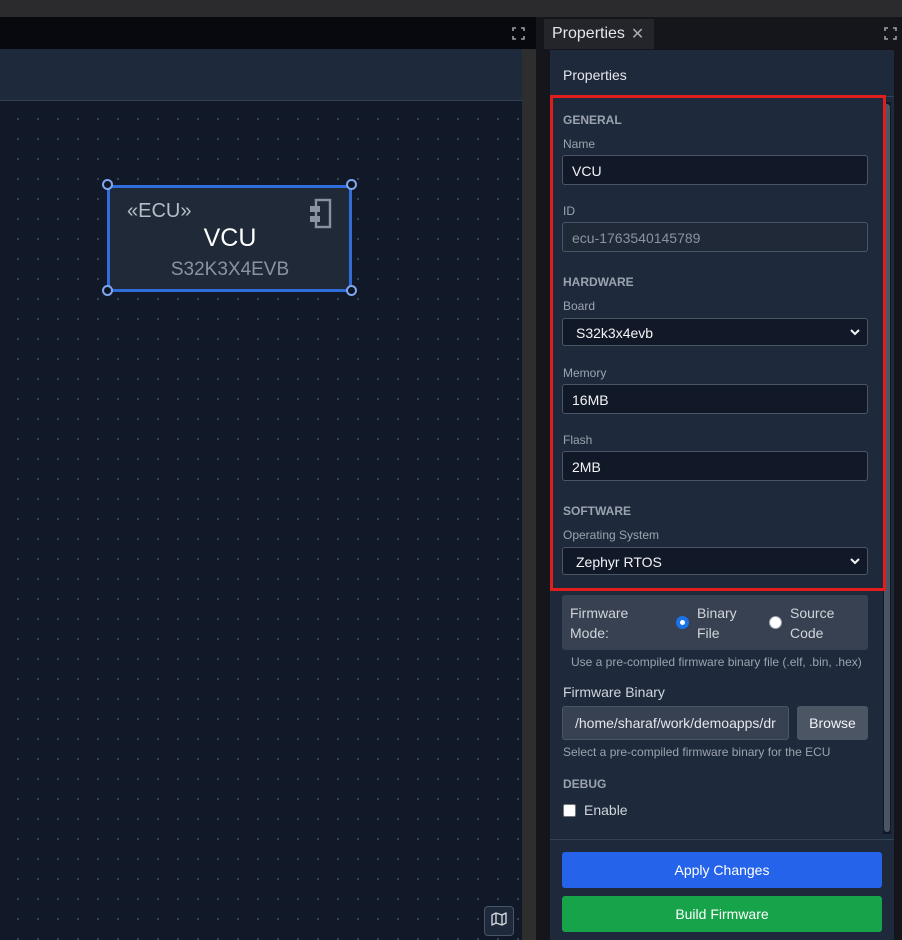 This screenshot has width=902, height=940. I want to click on radio-binary-file-label: Binary File, so click(722, 623).